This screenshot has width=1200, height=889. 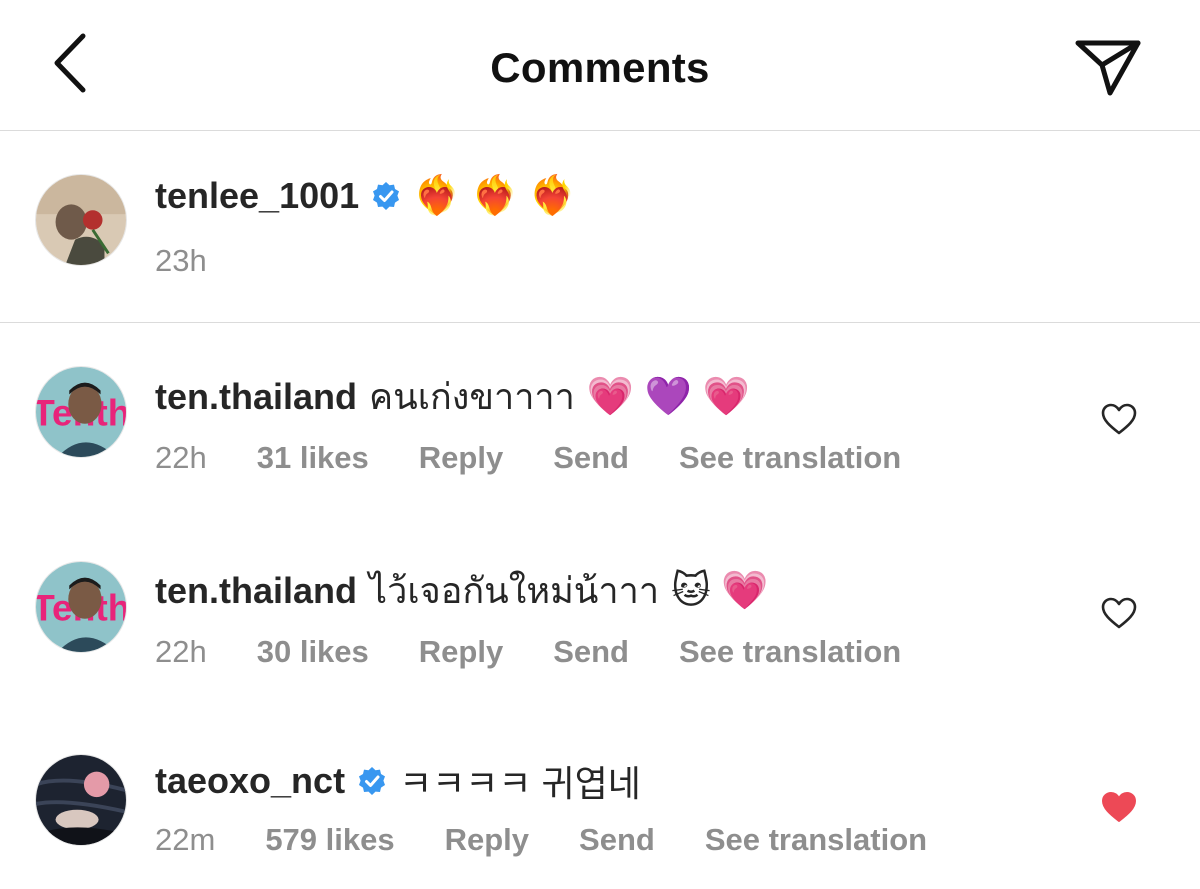 I want to click on likes-count: 31 likes, so click(x=313, y=458).